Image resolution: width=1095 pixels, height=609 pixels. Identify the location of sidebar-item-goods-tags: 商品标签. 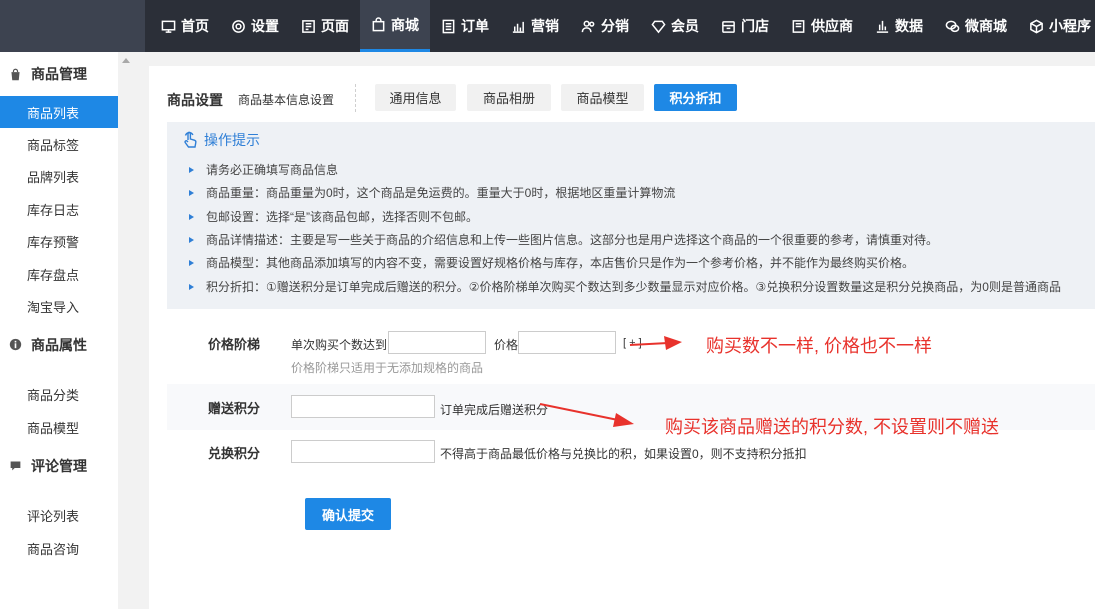
(59, 144).